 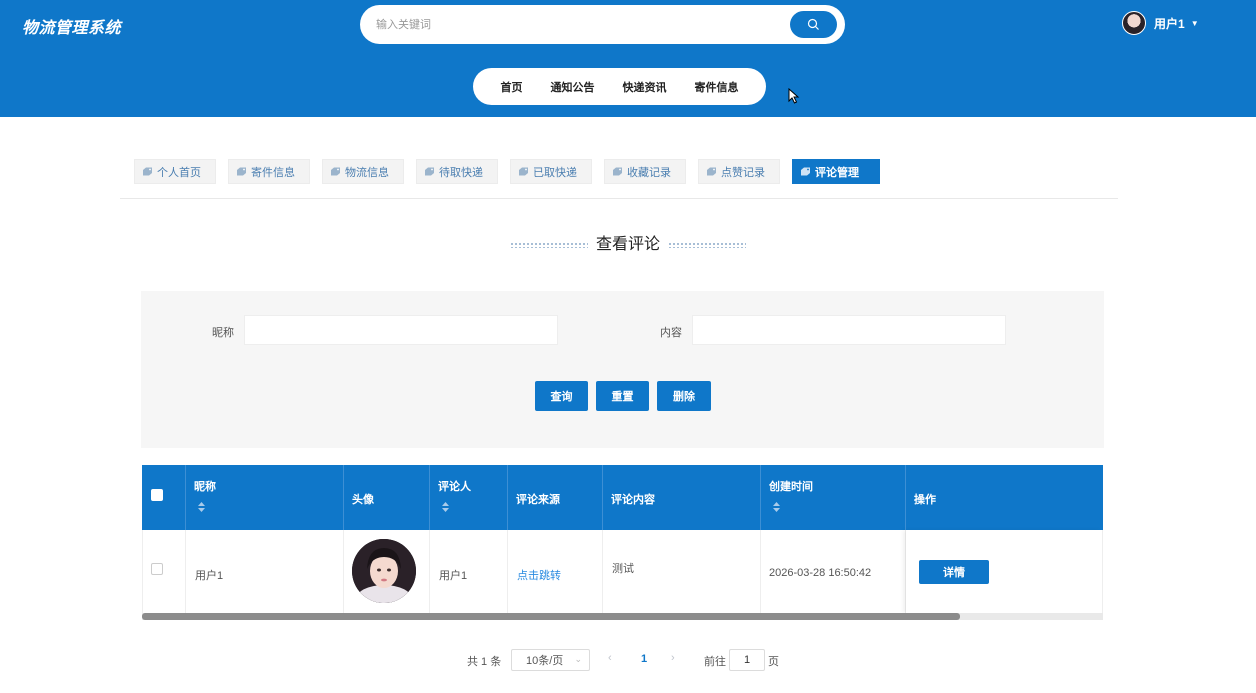 What do you see at coordinates (454, 487) in the screenshot?
I see `column-header-label: 评论人` at bounding box center [454, 487].